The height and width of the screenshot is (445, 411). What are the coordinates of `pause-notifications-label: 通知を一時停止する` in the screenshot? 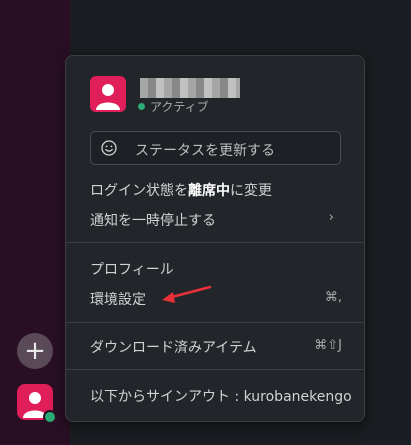 It's located at (153, 221).